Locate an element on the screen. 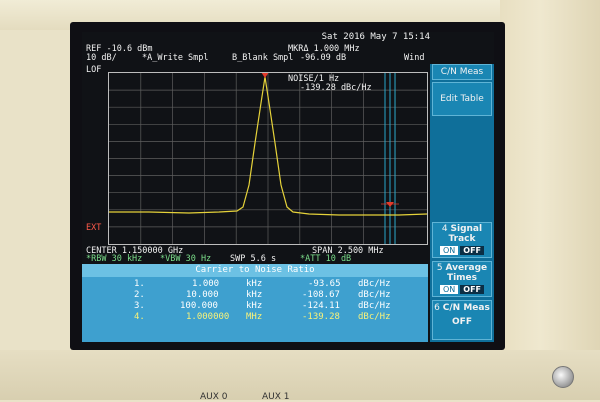 This screenshot has width=600, height=402. signal-track-toggle: ON OFF is located at coordinates (462, 250).